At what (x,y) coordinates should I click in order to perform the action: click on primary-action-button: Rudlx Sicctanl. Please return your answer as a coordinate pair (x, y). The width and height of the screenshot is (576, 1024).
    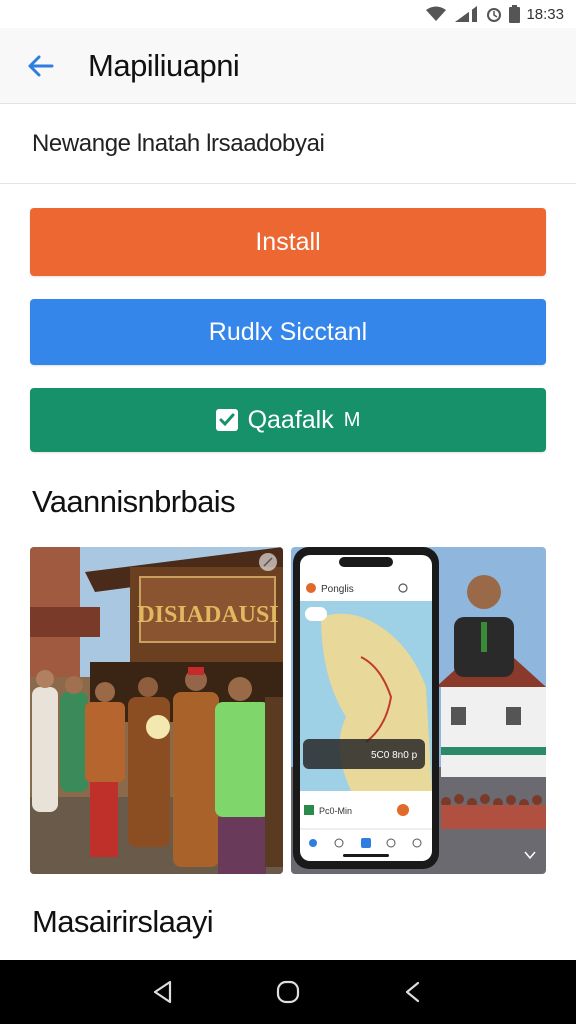
    Looking at the image, I should click on (288, 332).